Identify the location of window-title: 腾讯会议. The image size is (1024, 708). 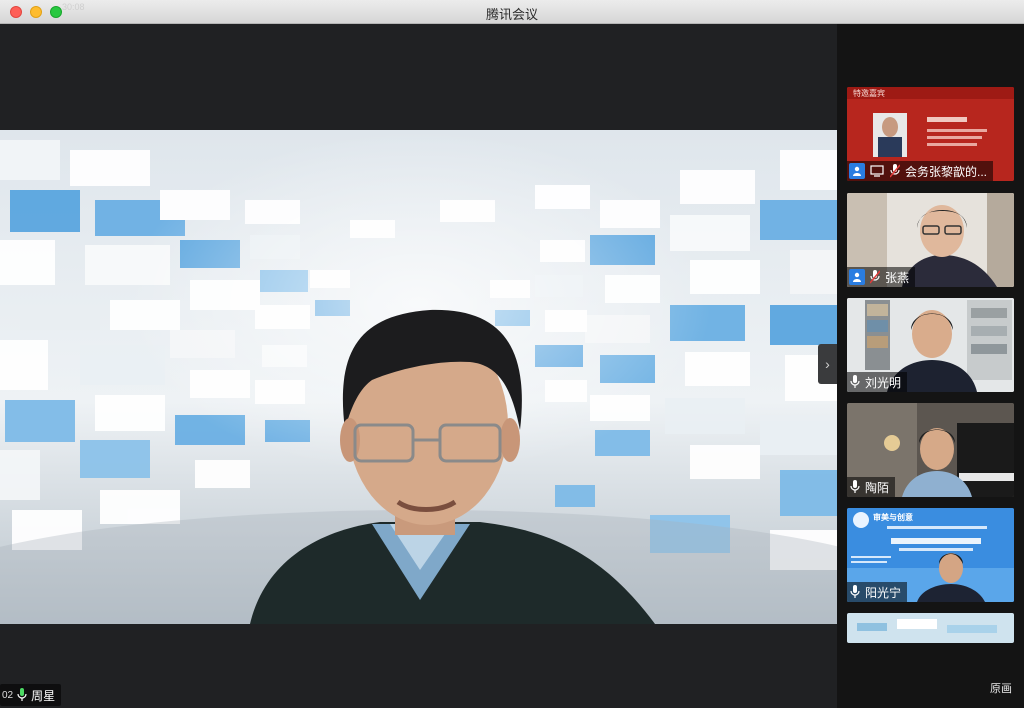
(511, 14).